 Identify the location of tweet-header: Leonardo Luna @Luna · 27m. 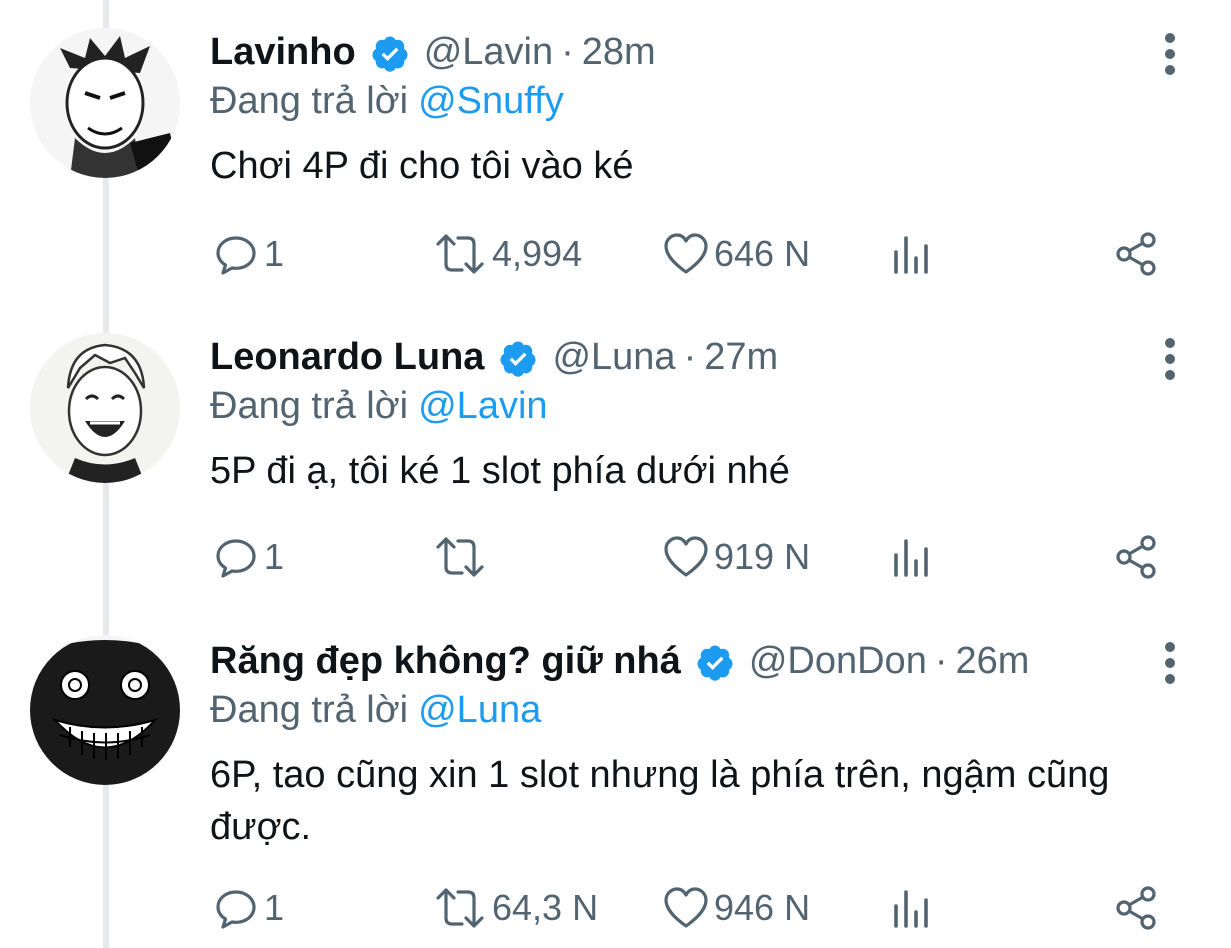
(494, 357).